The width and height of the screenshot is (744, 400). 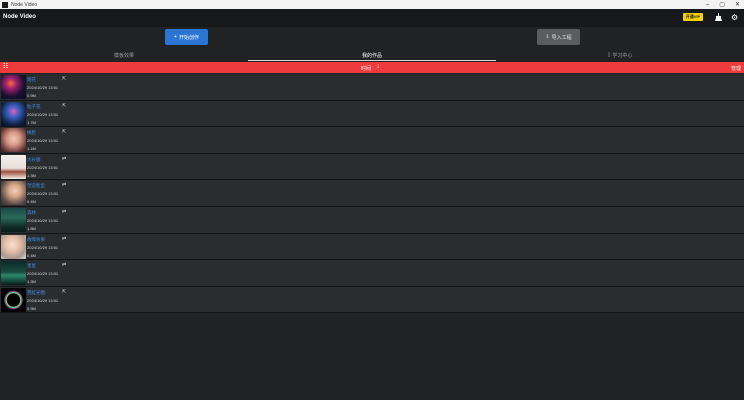 I want to click on project-name: 换脸, so click(x=31, y=133).